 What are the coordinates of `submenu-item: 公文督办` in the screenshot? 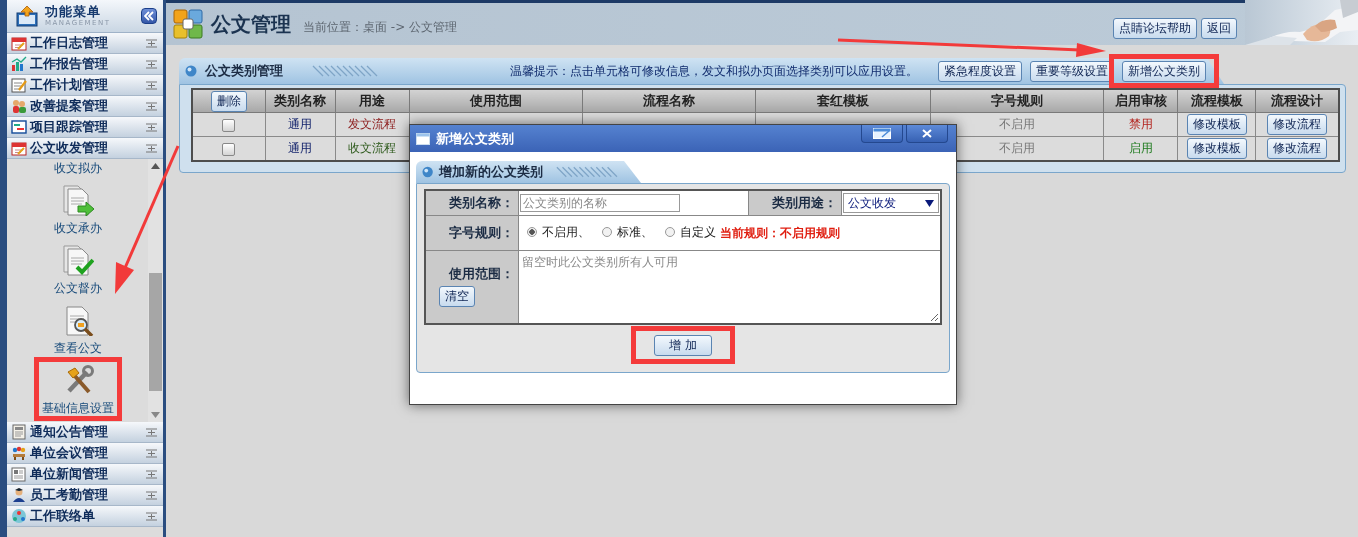 It's located at (77, 266).